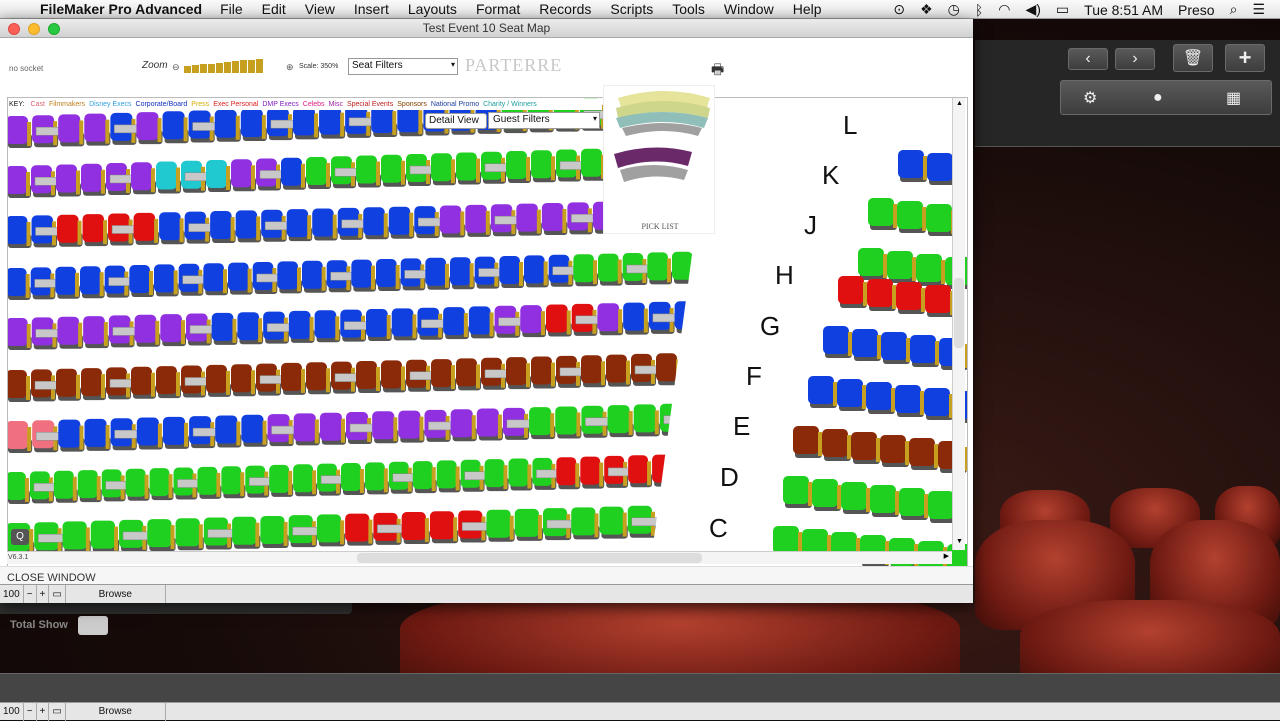 This screenshot has height=721, width=1280. What do you see at coordinates (20, 537) in the screenshot?
I see `search-icon: Q` at bounding box center [20, 537].